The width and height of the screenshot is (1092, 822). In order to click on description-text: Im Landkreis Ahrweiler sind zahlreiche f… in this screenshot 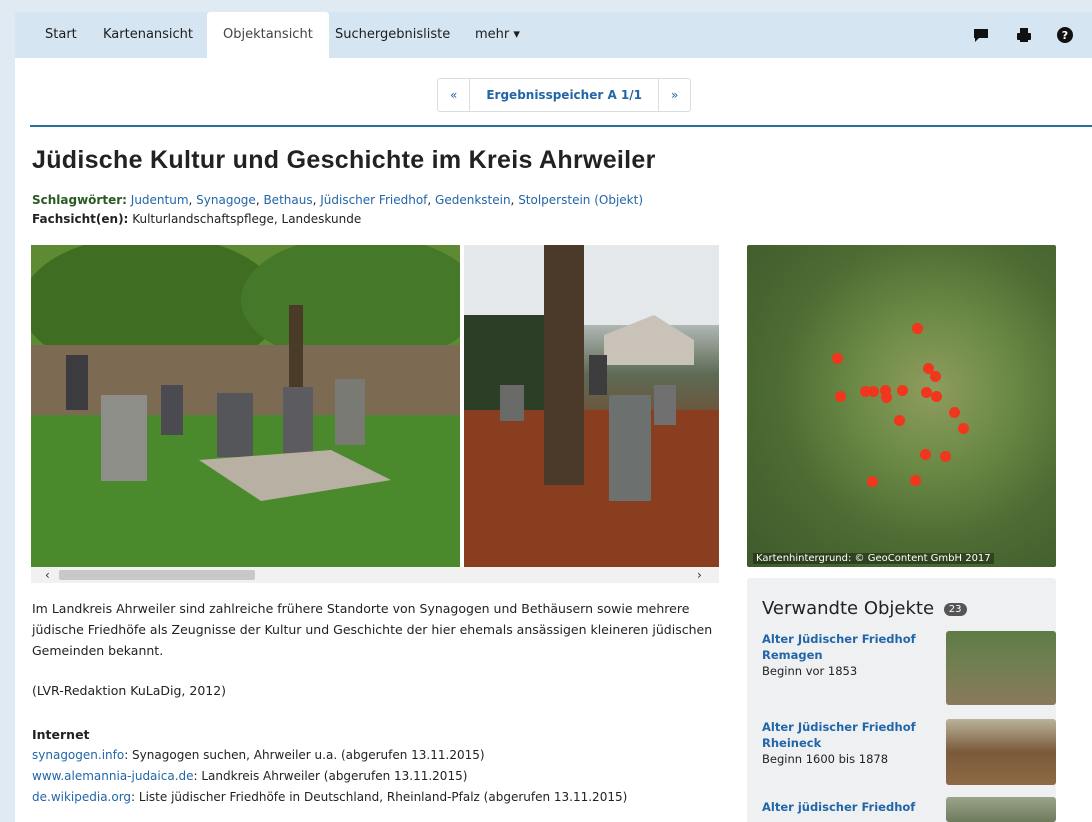, I will do `click(372, 629)`.